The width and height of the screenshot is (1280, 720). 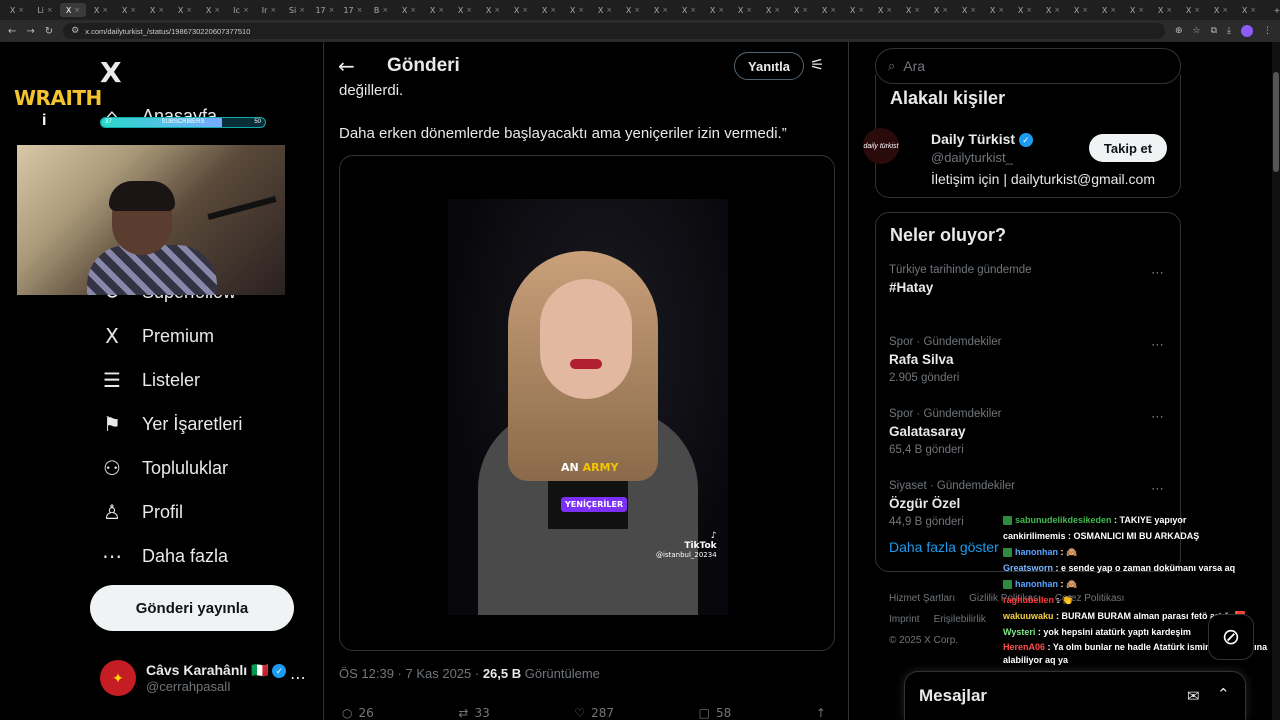 I want to click on sidebar-item-profil: ♙ Profil, so click(x=141, y=512).